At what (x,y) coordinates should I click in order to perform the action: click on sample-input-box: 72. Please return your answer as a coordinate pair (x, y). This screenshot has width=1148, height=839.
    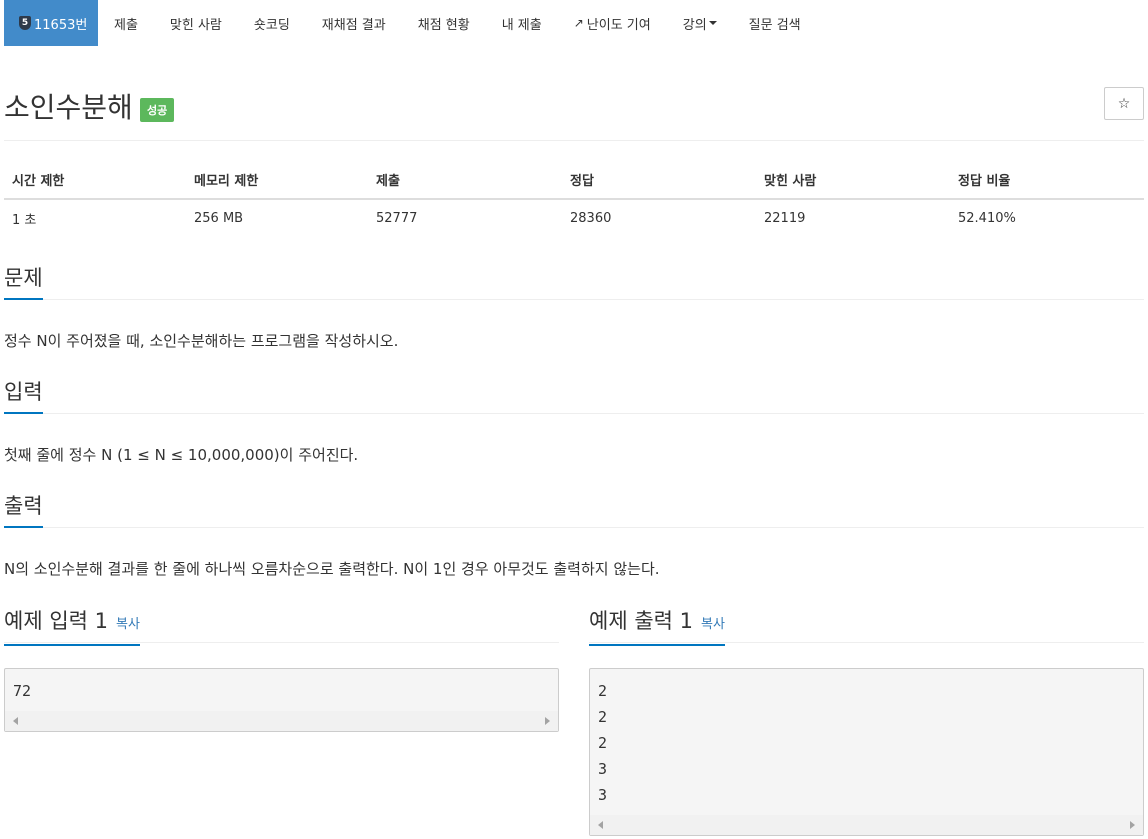
    Looking at the image, I should click on (281, 700).